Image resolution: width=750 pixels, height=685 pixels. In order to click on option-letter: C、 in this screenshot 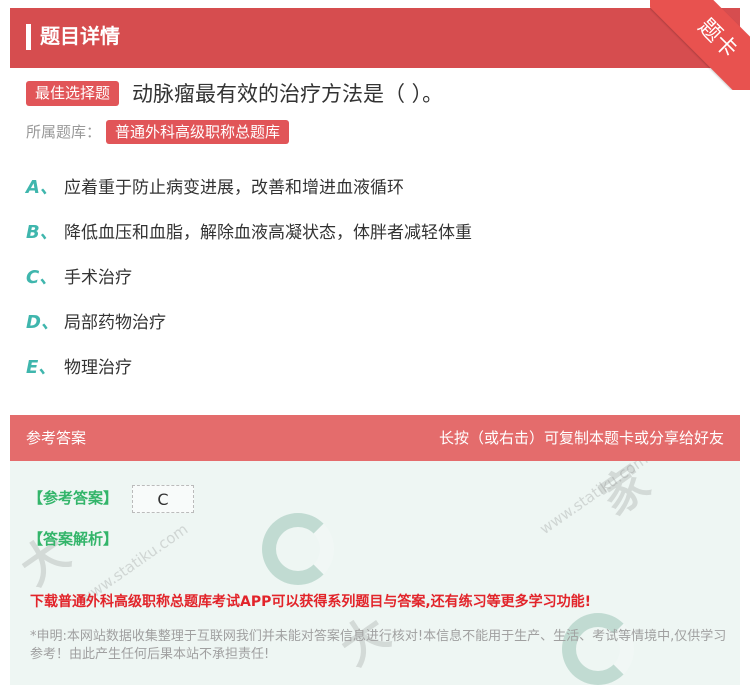, I will do `click(42, 277)`.